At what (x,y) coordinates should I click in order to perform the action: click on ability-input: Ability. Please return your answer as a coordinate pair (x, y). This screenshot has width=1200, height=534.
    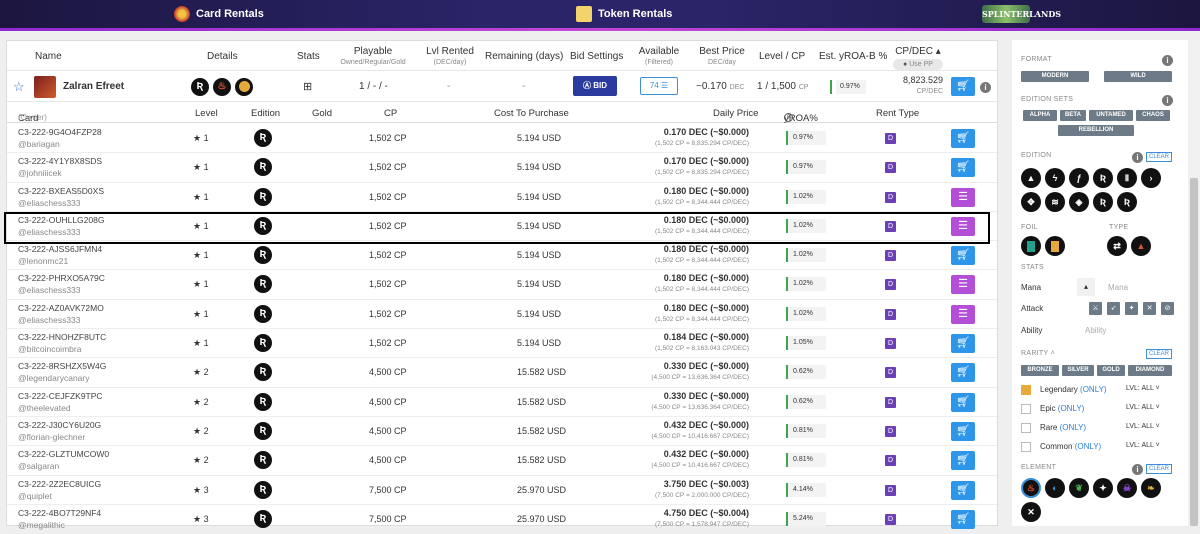
    Looking at the image, I should click on (1095, 330).